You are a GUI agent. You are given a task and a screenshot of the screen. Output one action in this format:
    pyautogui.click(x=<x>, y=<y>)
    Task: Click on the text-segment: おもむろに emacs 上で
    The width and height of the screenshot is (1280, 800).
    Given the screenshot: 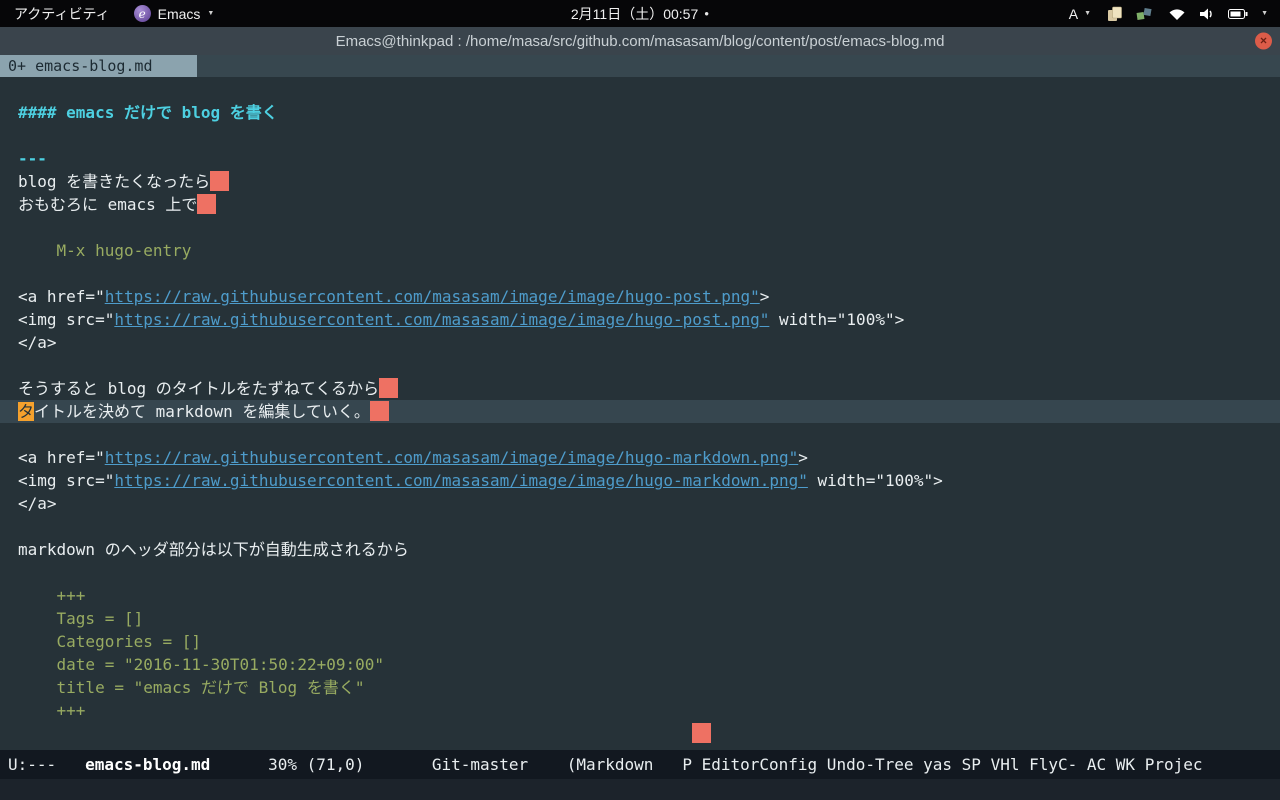 What is the action you would take?
    pyautogui.click(x=108, y=204)
    